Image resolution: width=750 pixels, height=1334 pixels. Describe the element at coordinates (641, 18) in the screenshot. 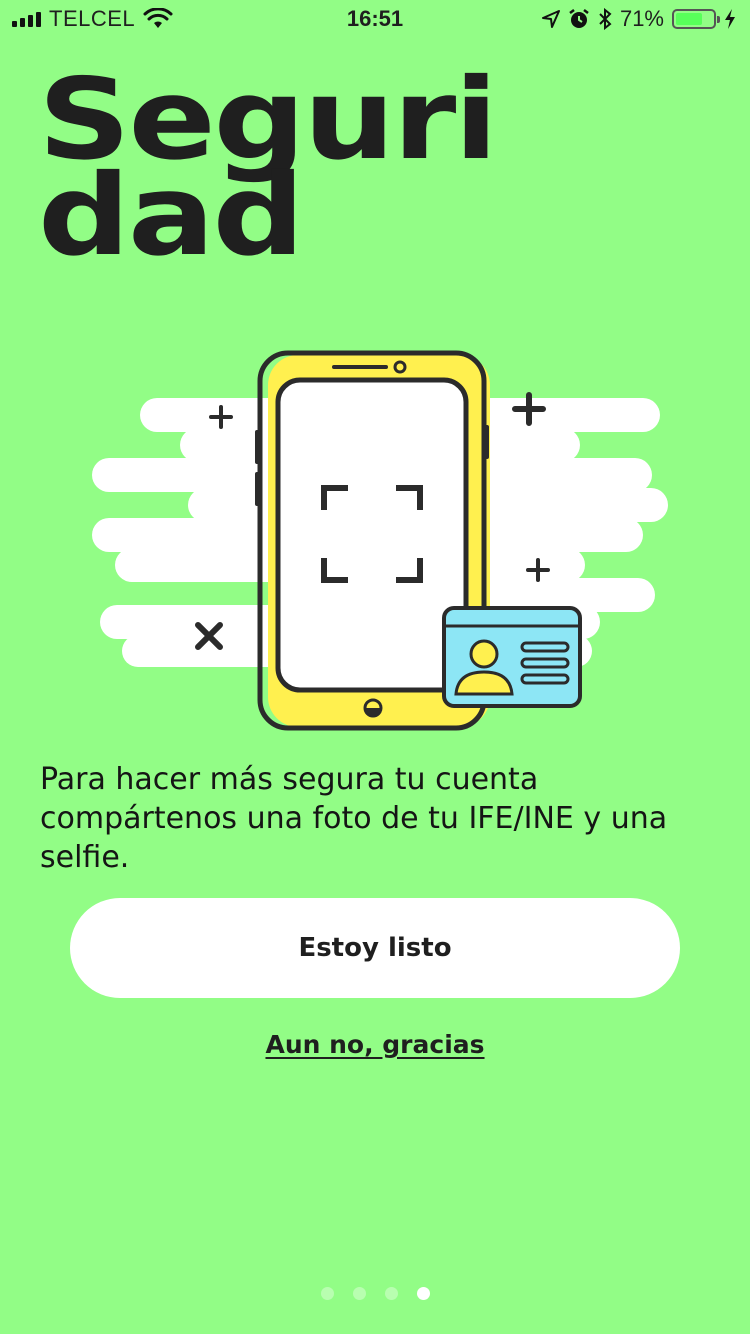

I see `battery-percent: 71%` at that location.